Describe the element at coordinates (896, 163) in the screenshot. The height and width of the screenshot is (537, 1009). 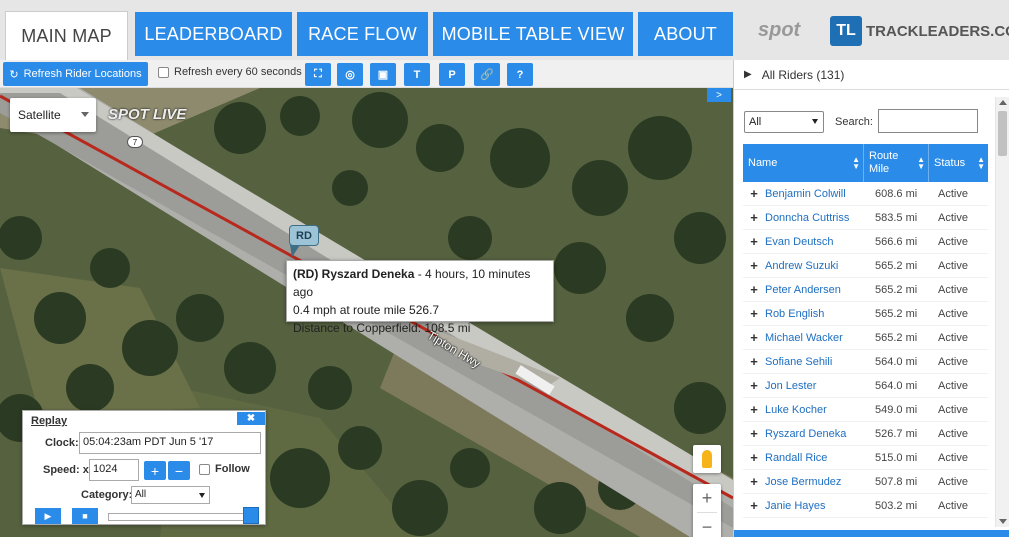
I see `column-route-mile: Route Mile ▲ ▼` at that location.